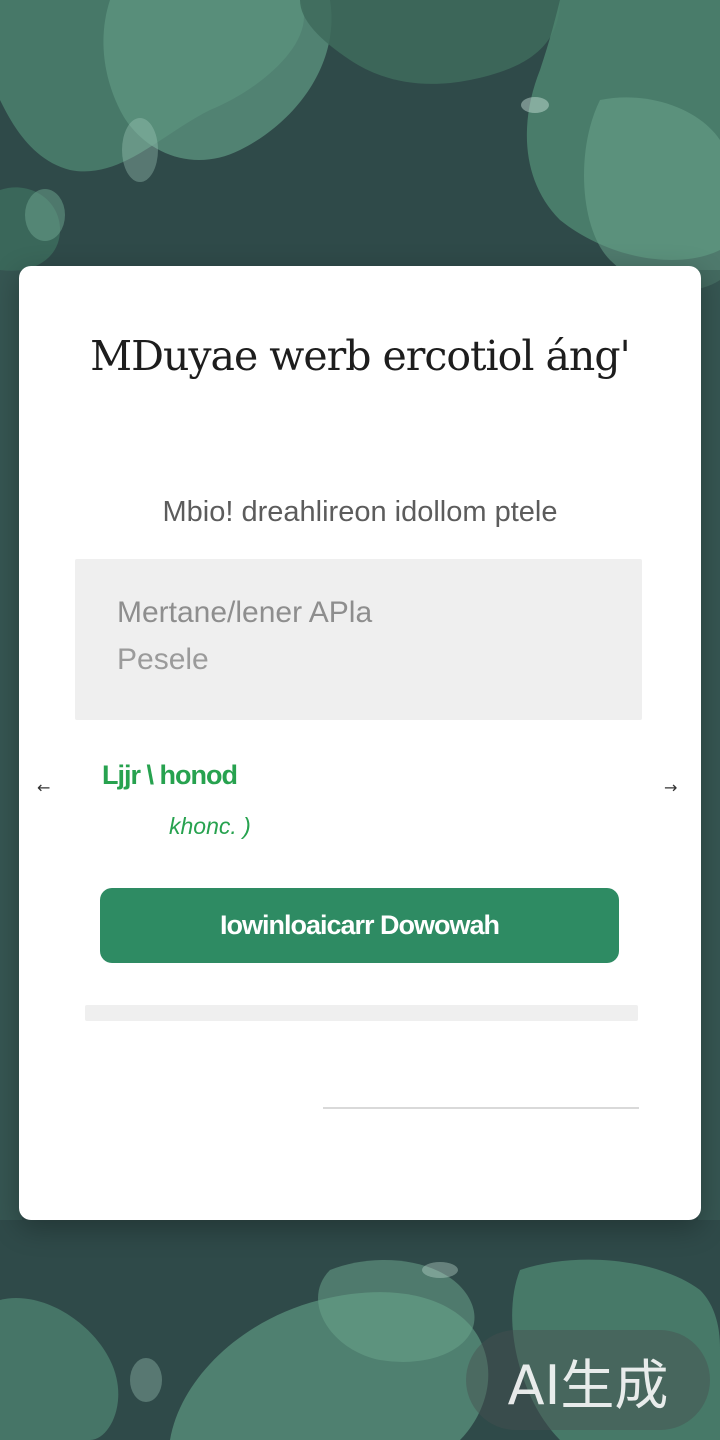 Image resolution: width=720 pixels, height=1440 pixels. I want to click on field-text-line-2: Pesele, so click(163, 659).